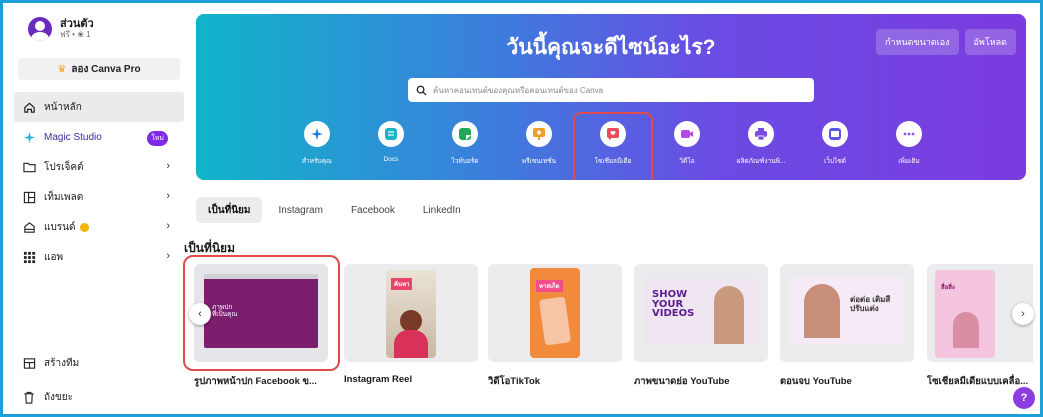 Image resolution: width=1043 pixels, height=417 pixels. I want to click on category-presentation: พรีเซนเทชั่น, so click(539, 143).